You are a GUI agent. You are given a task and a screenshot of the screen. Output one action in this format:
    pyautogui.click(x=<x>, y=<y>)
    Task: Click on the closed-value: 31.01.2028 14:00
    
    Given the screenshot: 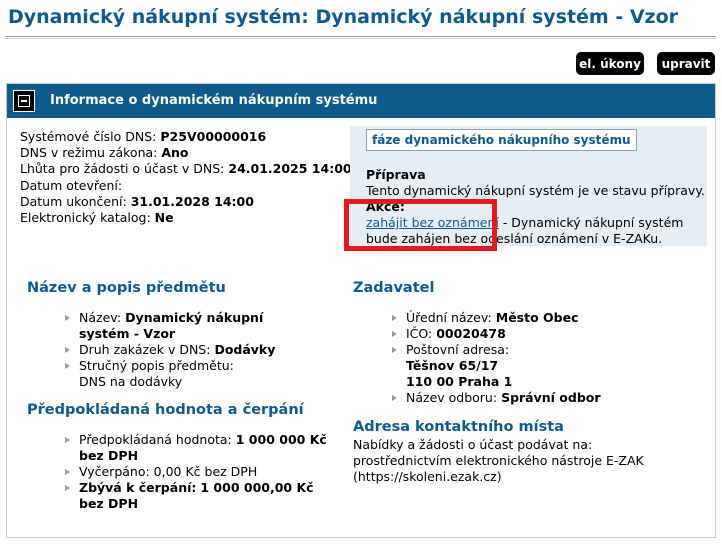 What is the action you would take?
    pyautogui.click(x=192, y=201)
    